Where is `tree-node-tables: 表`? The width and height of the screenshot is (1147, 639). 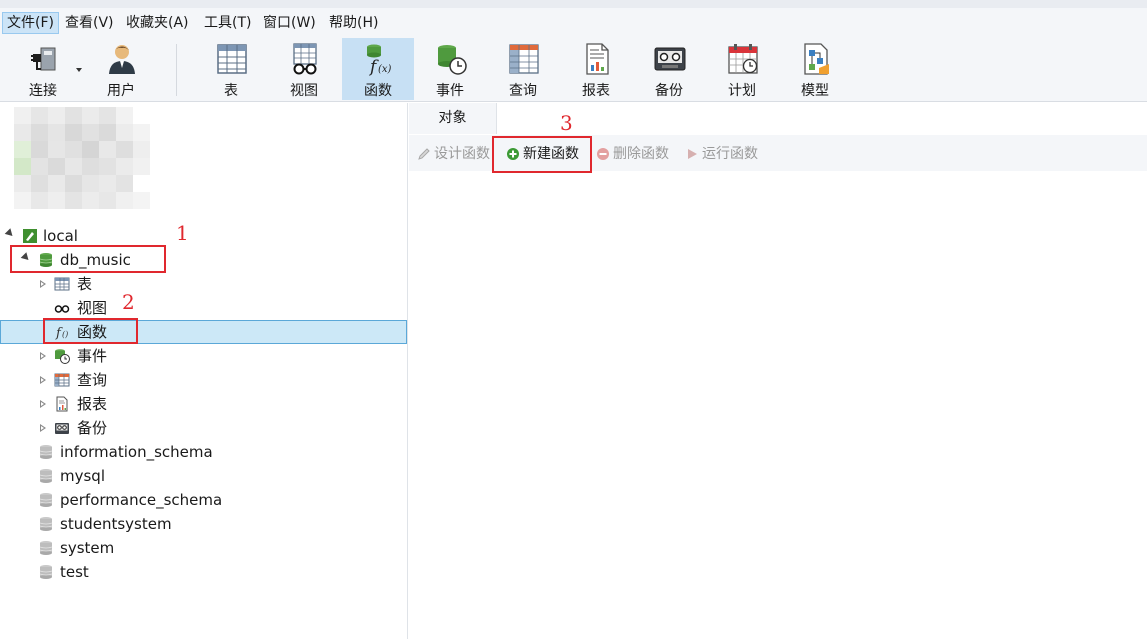
tree-node-tables: 表 is located at coordinates (203, 284).